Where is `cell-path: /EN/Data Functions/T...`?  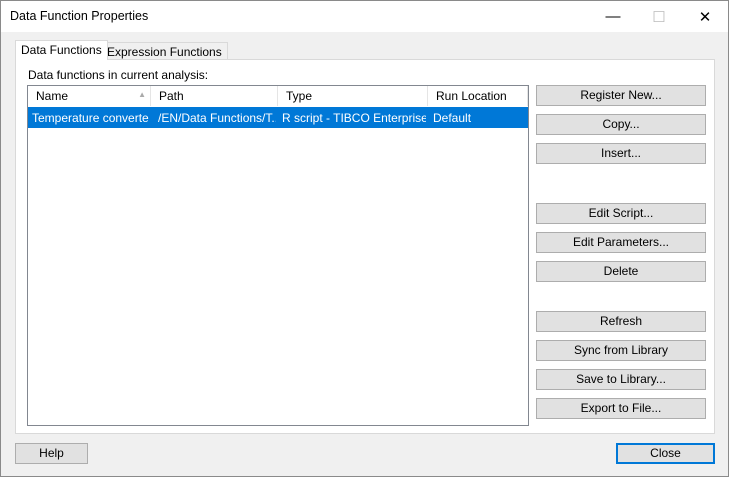 cell-path: /EN/Data Functions/T... is located at coordinates (217, 118).